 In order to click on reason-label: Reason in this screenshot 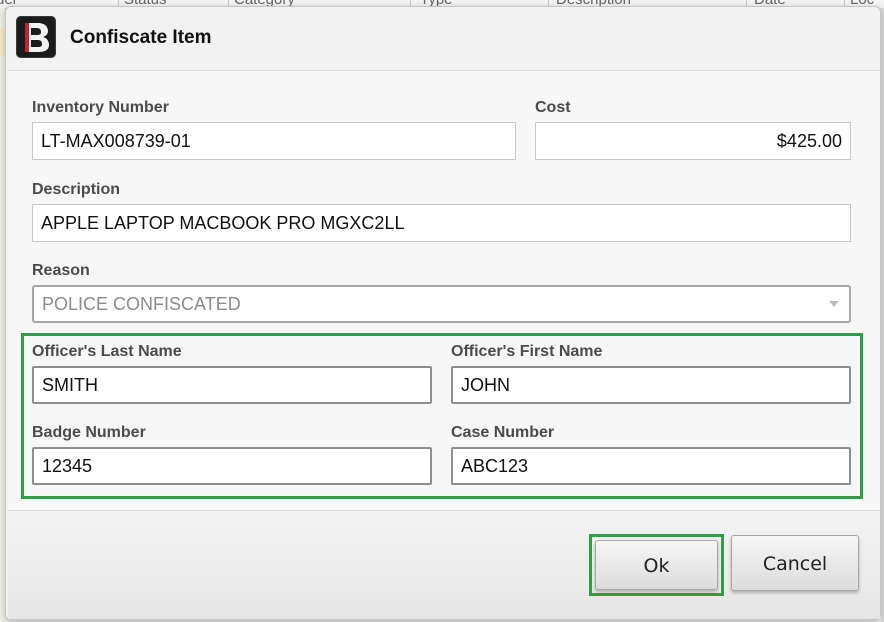, I will do `click(61, 270)`.